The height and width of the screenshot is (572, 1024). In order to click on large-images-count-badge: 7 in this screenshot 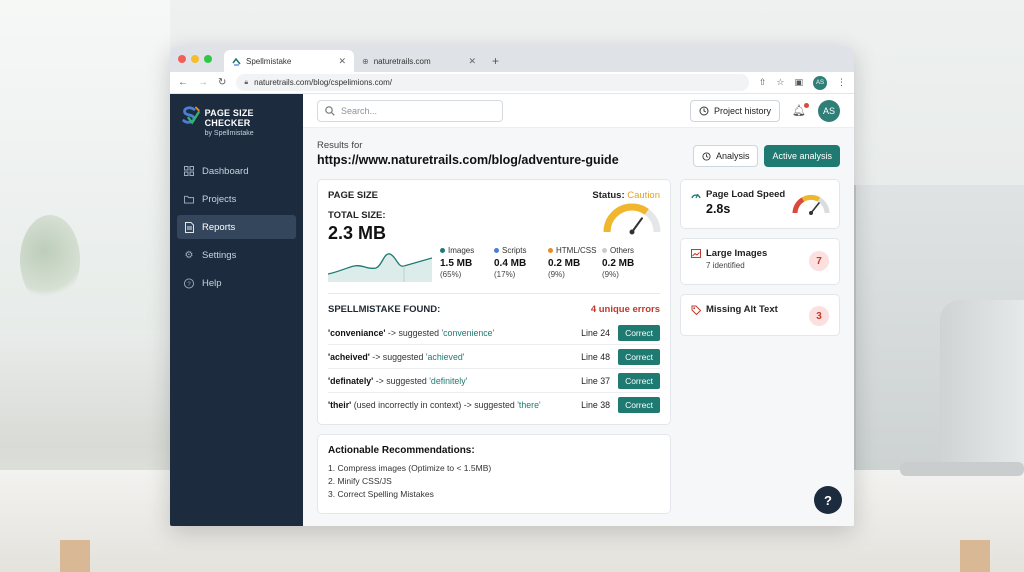, I will do `click(819, 261)`.